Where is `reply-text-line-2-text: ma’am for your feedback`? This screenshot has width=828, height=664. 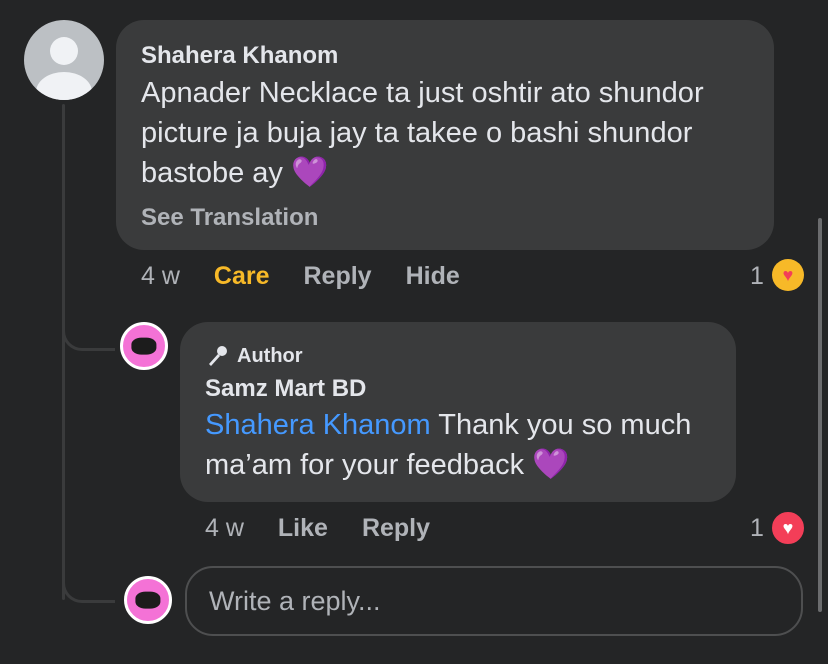 reply-text-line-2-text: ma’am for your feedback is located at coordinates (365, 465).